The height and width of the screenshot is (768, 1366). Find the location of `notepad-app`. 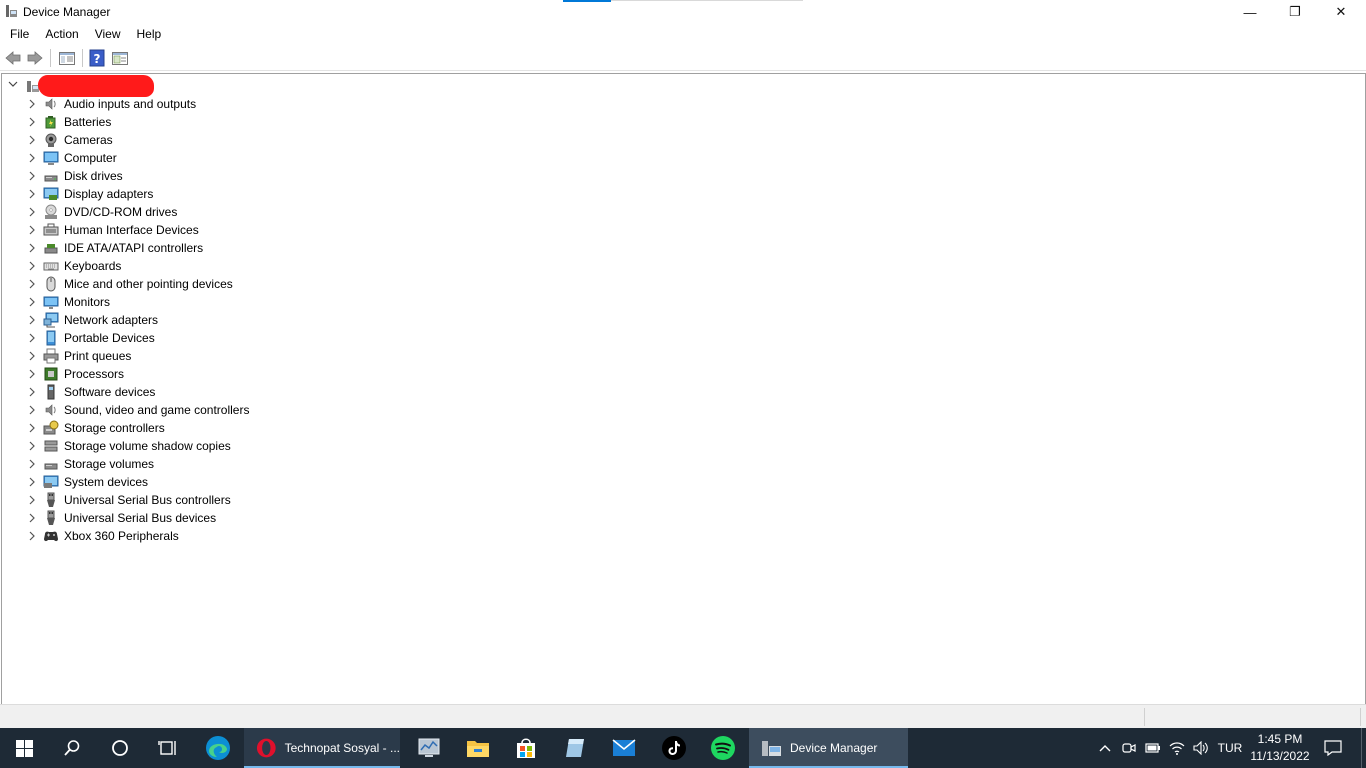

notepad-app is located at coordinates (575, 748).